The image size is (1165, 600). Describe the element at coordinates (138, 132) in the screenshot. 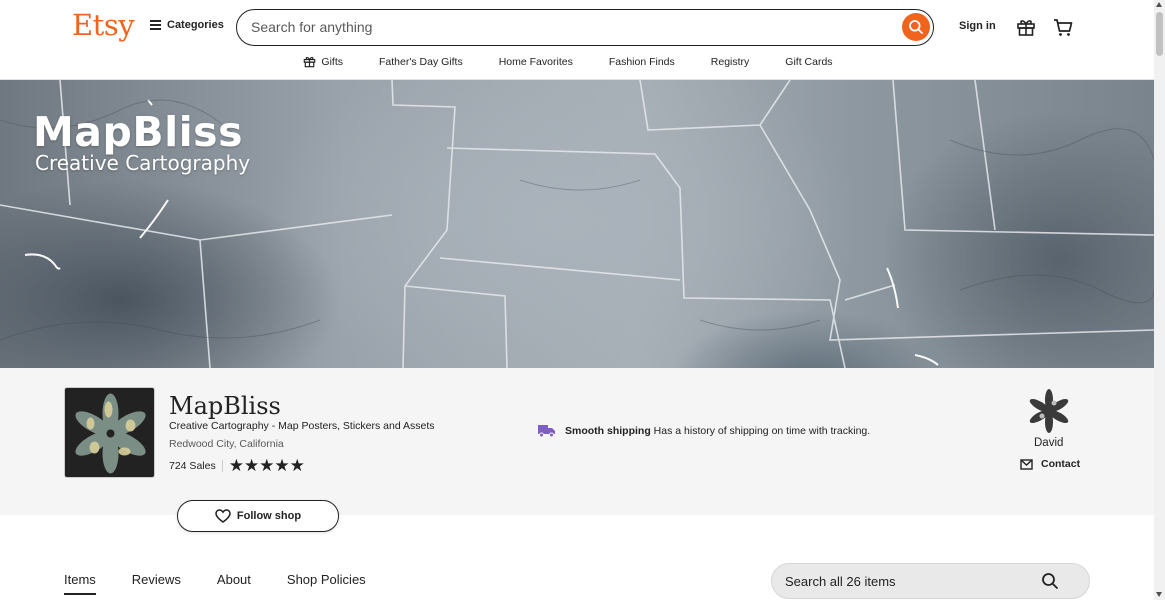

I see `banner-title: MapBliss` at that location.